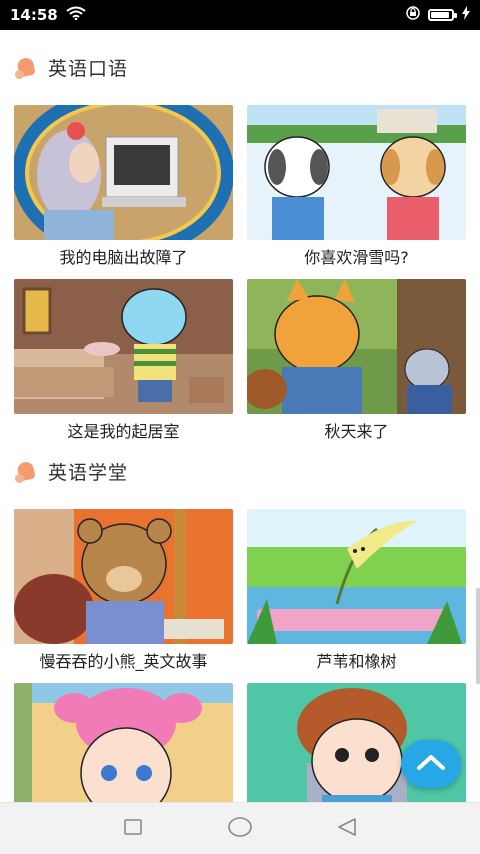  I want to click on video-card: 慢吞吞的小熊_英文故事, so click(123, 590).